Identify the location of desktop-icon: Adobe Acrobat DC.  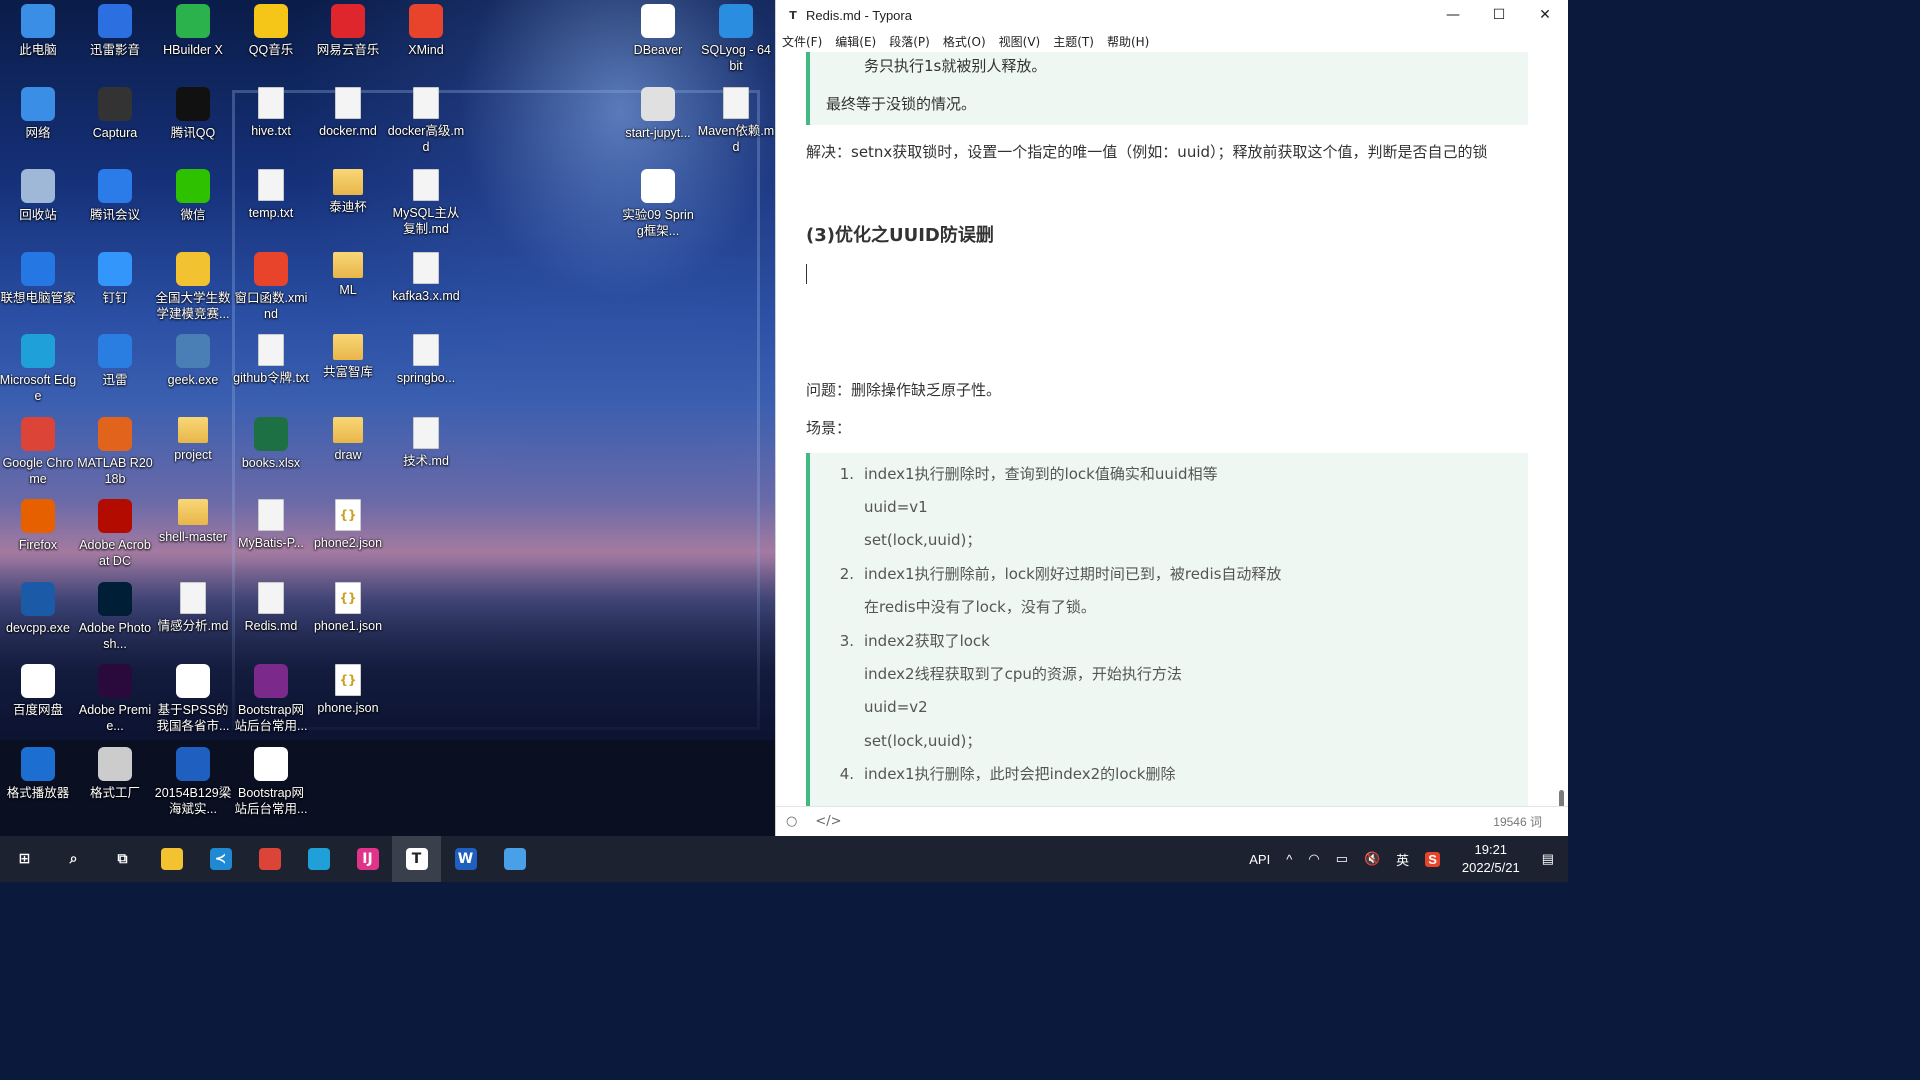
(115, 534).